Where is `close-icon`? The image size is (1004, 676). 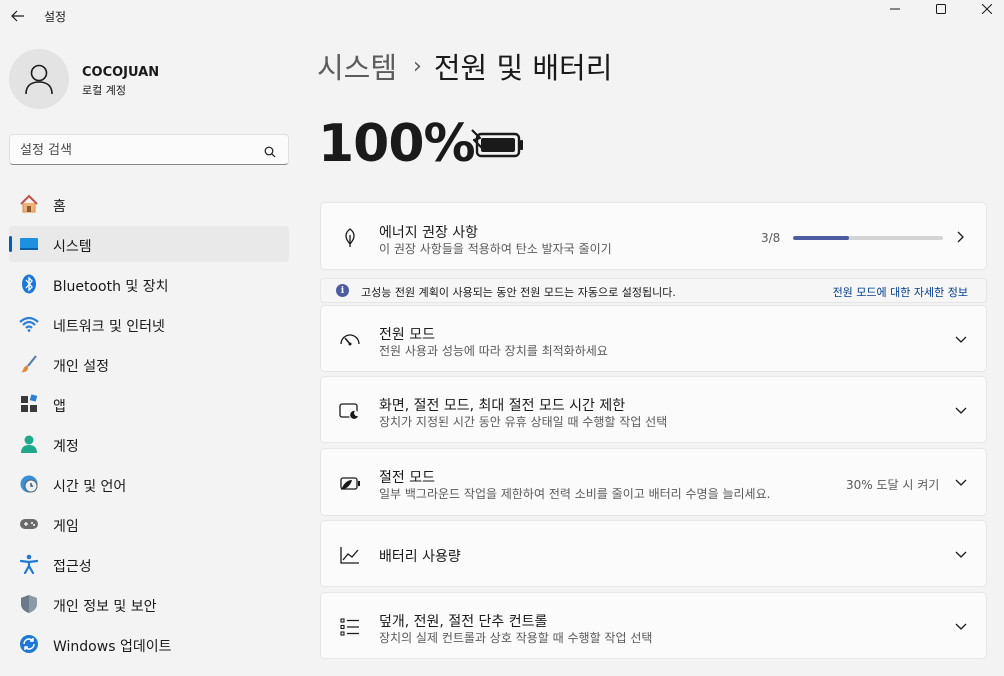
close-icon is located at coordinates (987, 9).